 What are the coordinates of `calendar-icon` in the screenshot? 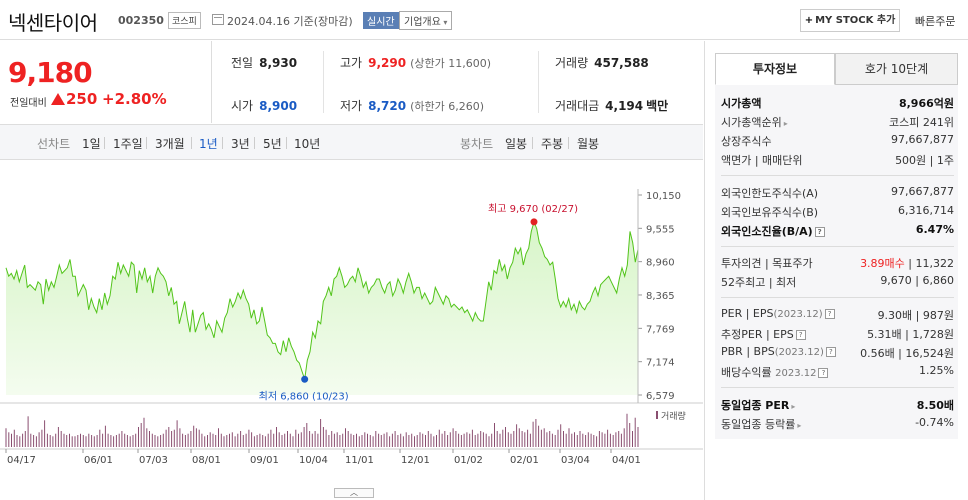 It's located at (218, 19).